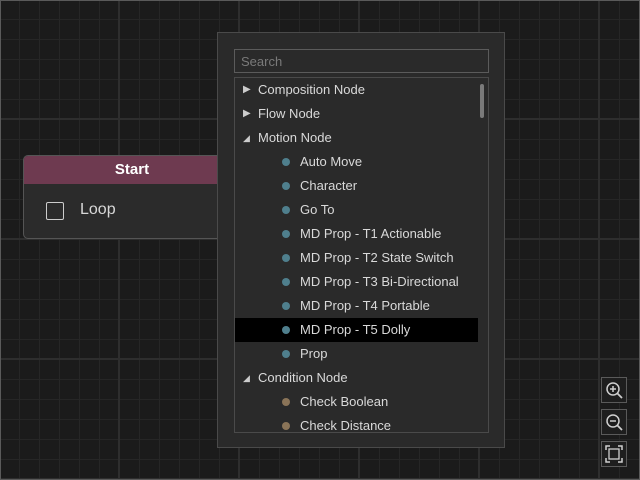 This screenshot has width=640, height=480. Describe the element at coordinates (98, 209) in the screenshot. I see `loop-label: Loop` at that location.